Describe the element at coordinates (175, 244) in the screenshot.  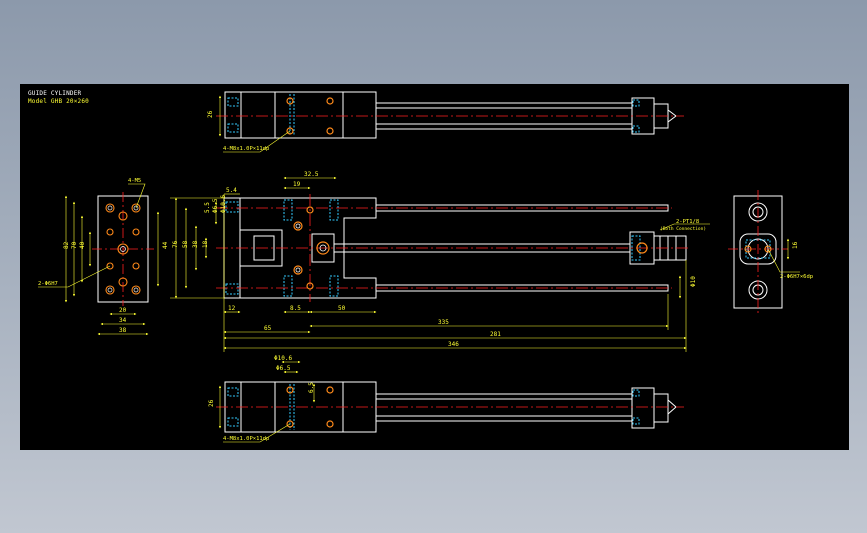
I see `front-dim-76: 76` at that location.